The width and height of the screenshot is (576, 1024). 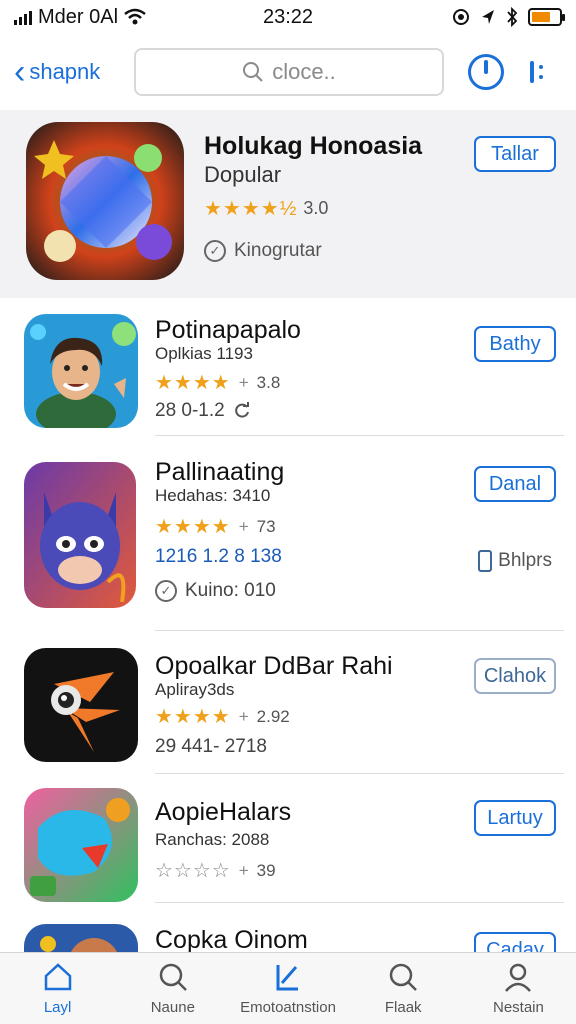 What do you see at coordinates (273, 716) in the screenshot?
I see `app-rating-value: 2.92` at bounding box center [273, 716].